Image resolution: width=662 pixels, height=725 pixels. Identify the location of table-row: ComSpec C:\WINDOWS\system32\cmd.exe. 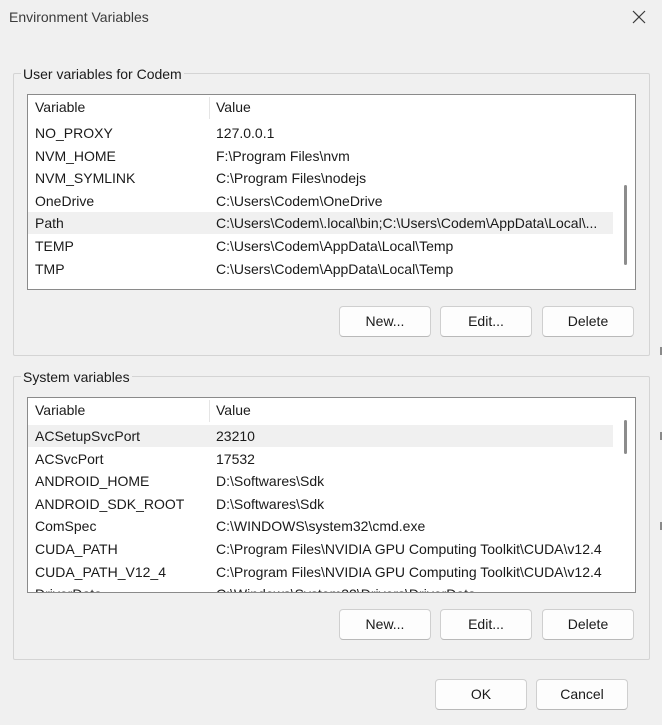
(320, 526).